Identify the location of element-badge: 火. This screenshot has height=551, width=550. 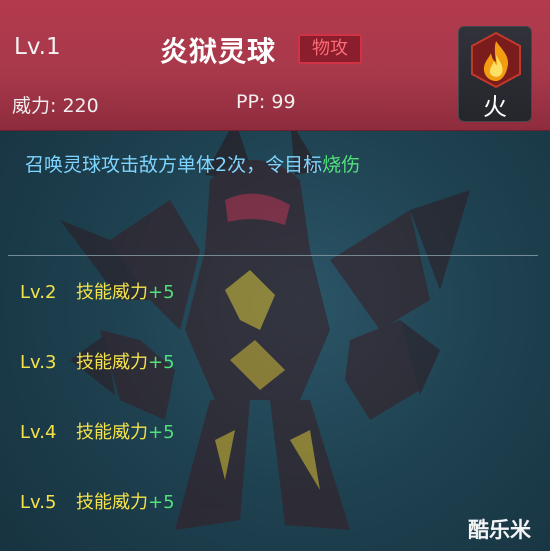
(495, 74).